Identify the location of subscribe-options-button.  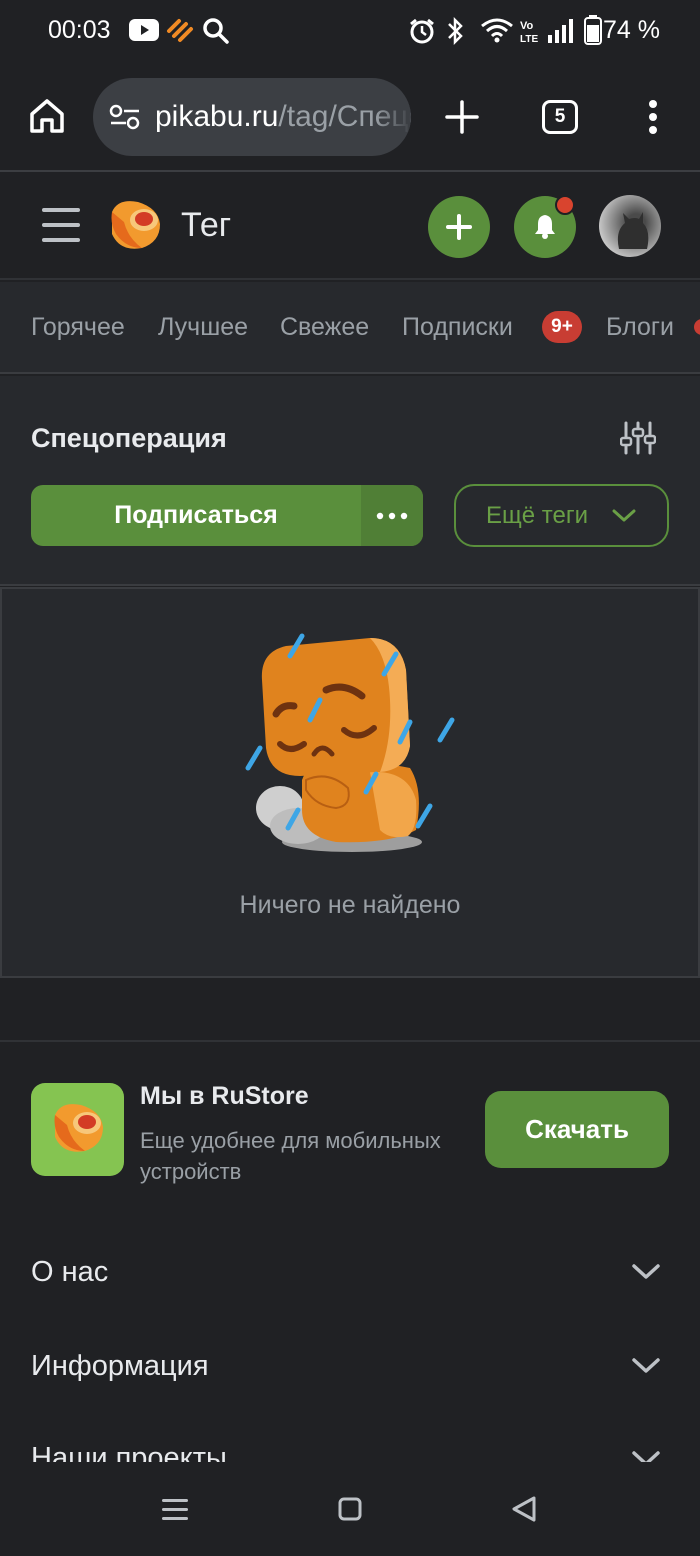
(392, 515).